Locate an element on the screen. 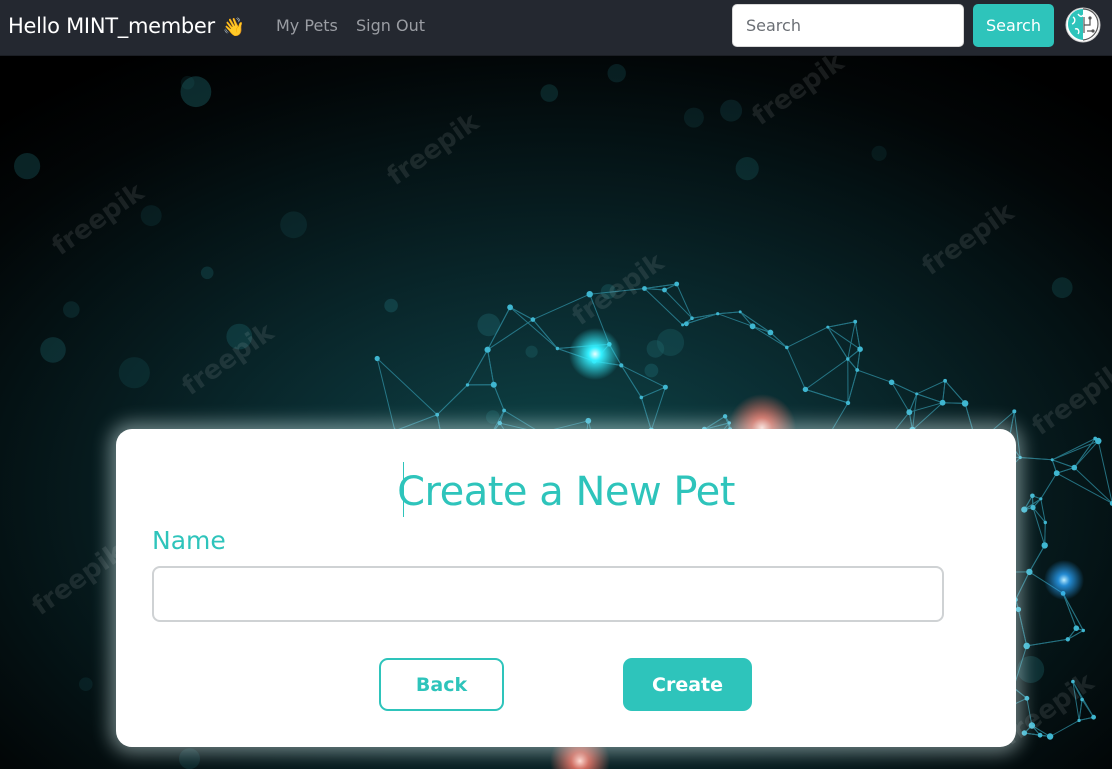 The width and height of the screenshot is (1112, 769). search-input is located at coordinates (848, 25).